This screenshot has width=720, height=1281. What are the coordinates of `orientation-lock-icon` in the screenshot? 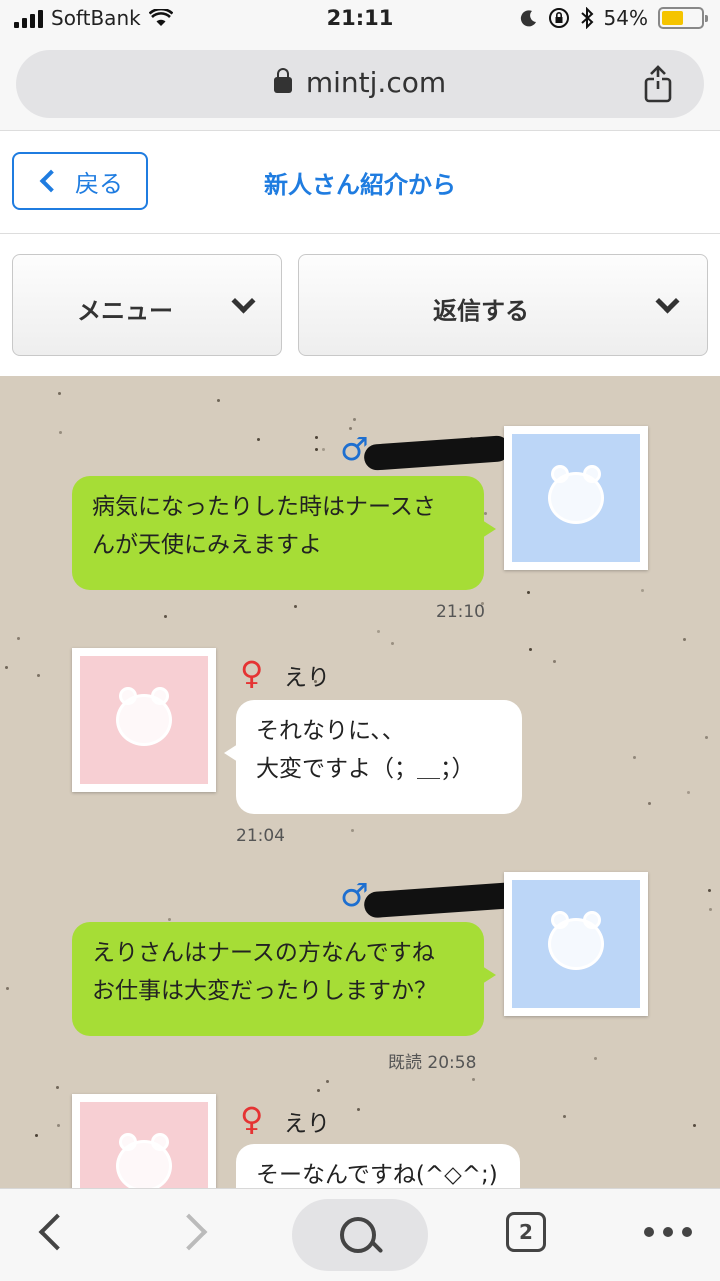 It's located at (558, 18).